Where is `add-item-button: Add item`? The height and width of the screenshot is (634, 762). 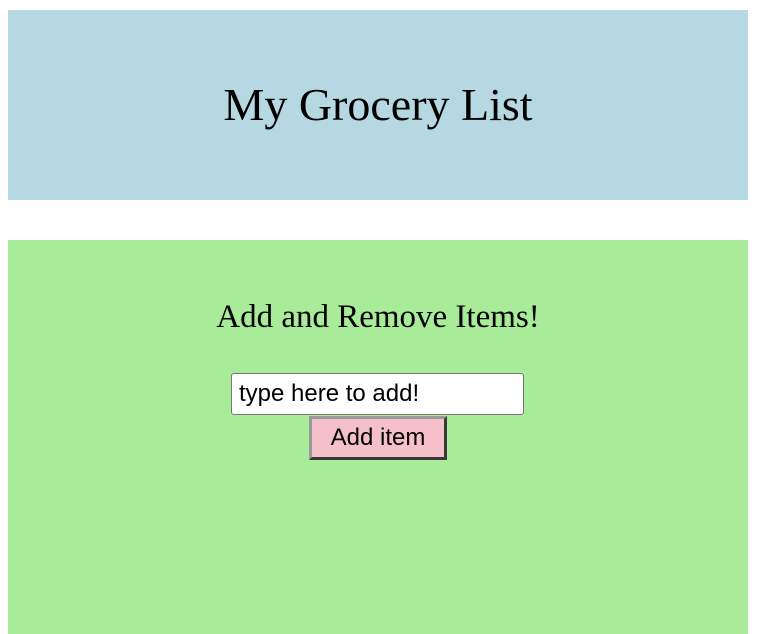 add-item-button: Add item is located at coordinates (378, 438).